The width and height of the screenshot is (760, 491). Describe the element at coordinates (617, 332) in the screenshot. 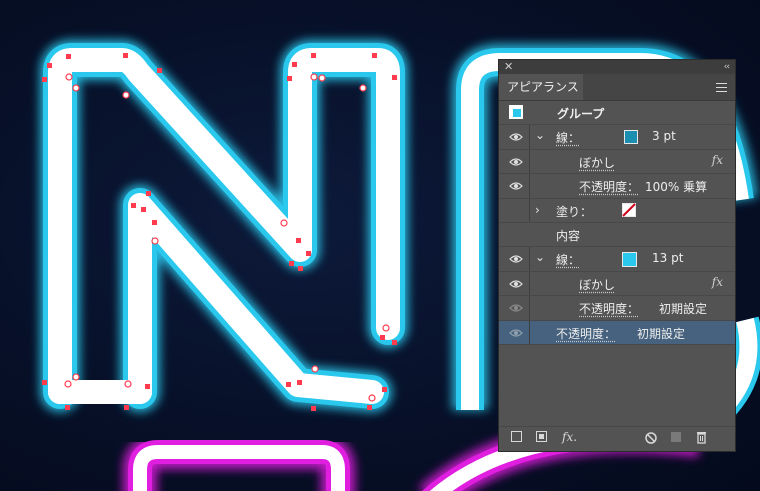

I see `row-opacity-default-selected: 不透明度： 初期設定` at that location.